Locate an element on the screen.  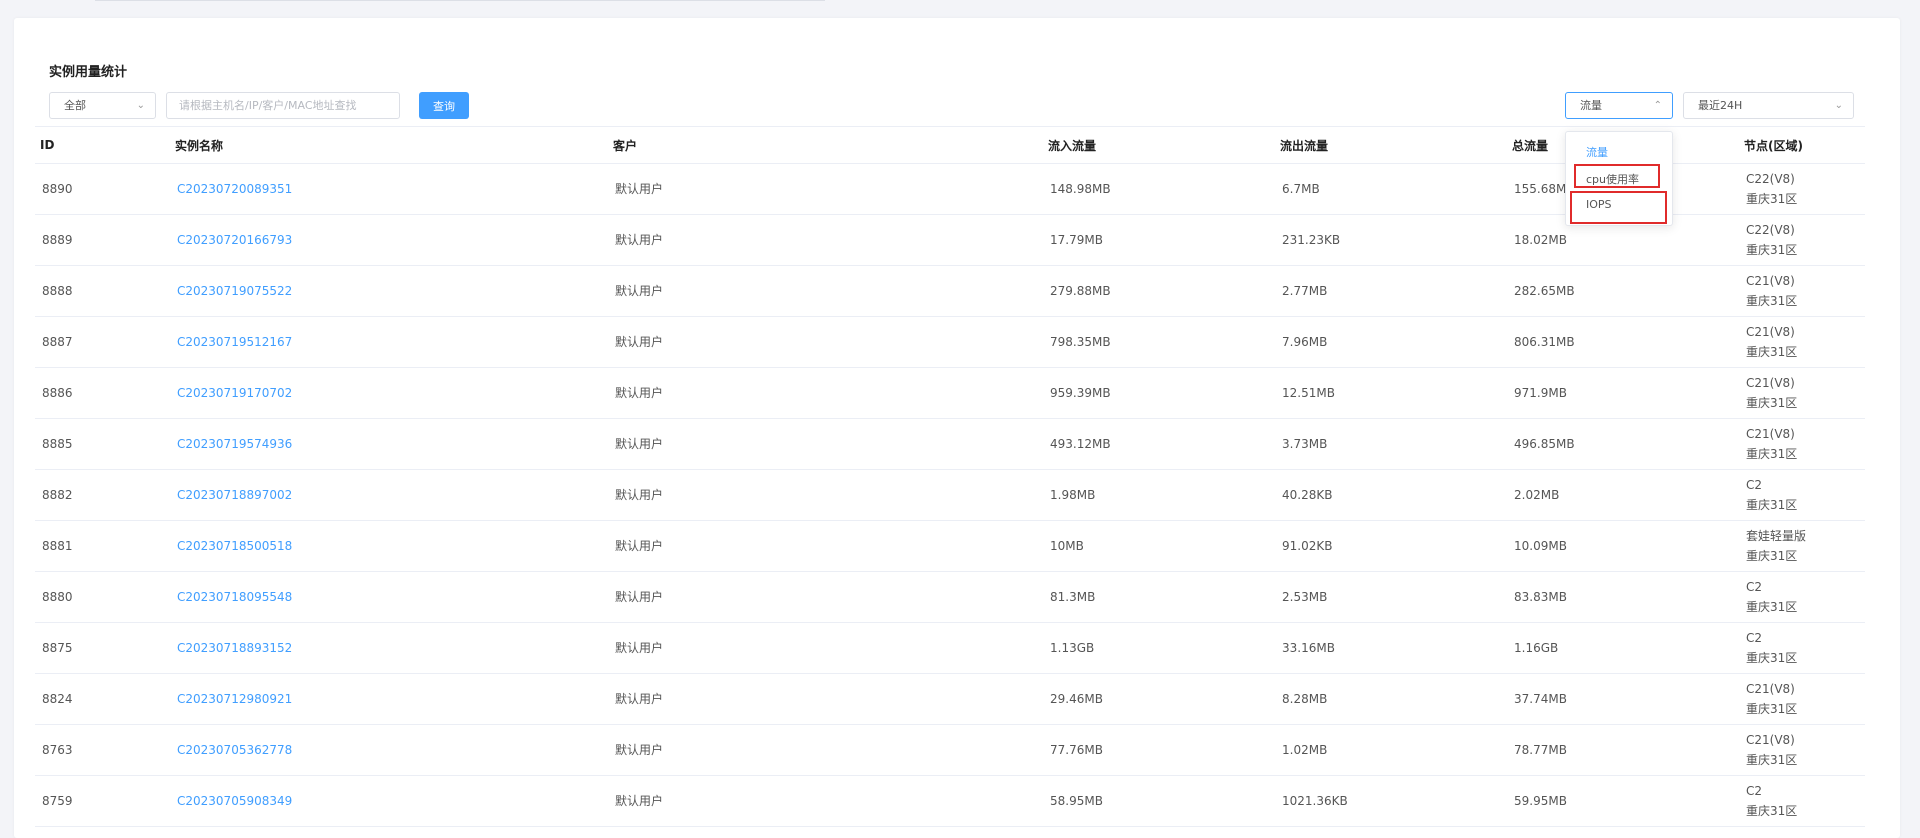
row-total: 1.16GB is located at coordinates (1623, 648).